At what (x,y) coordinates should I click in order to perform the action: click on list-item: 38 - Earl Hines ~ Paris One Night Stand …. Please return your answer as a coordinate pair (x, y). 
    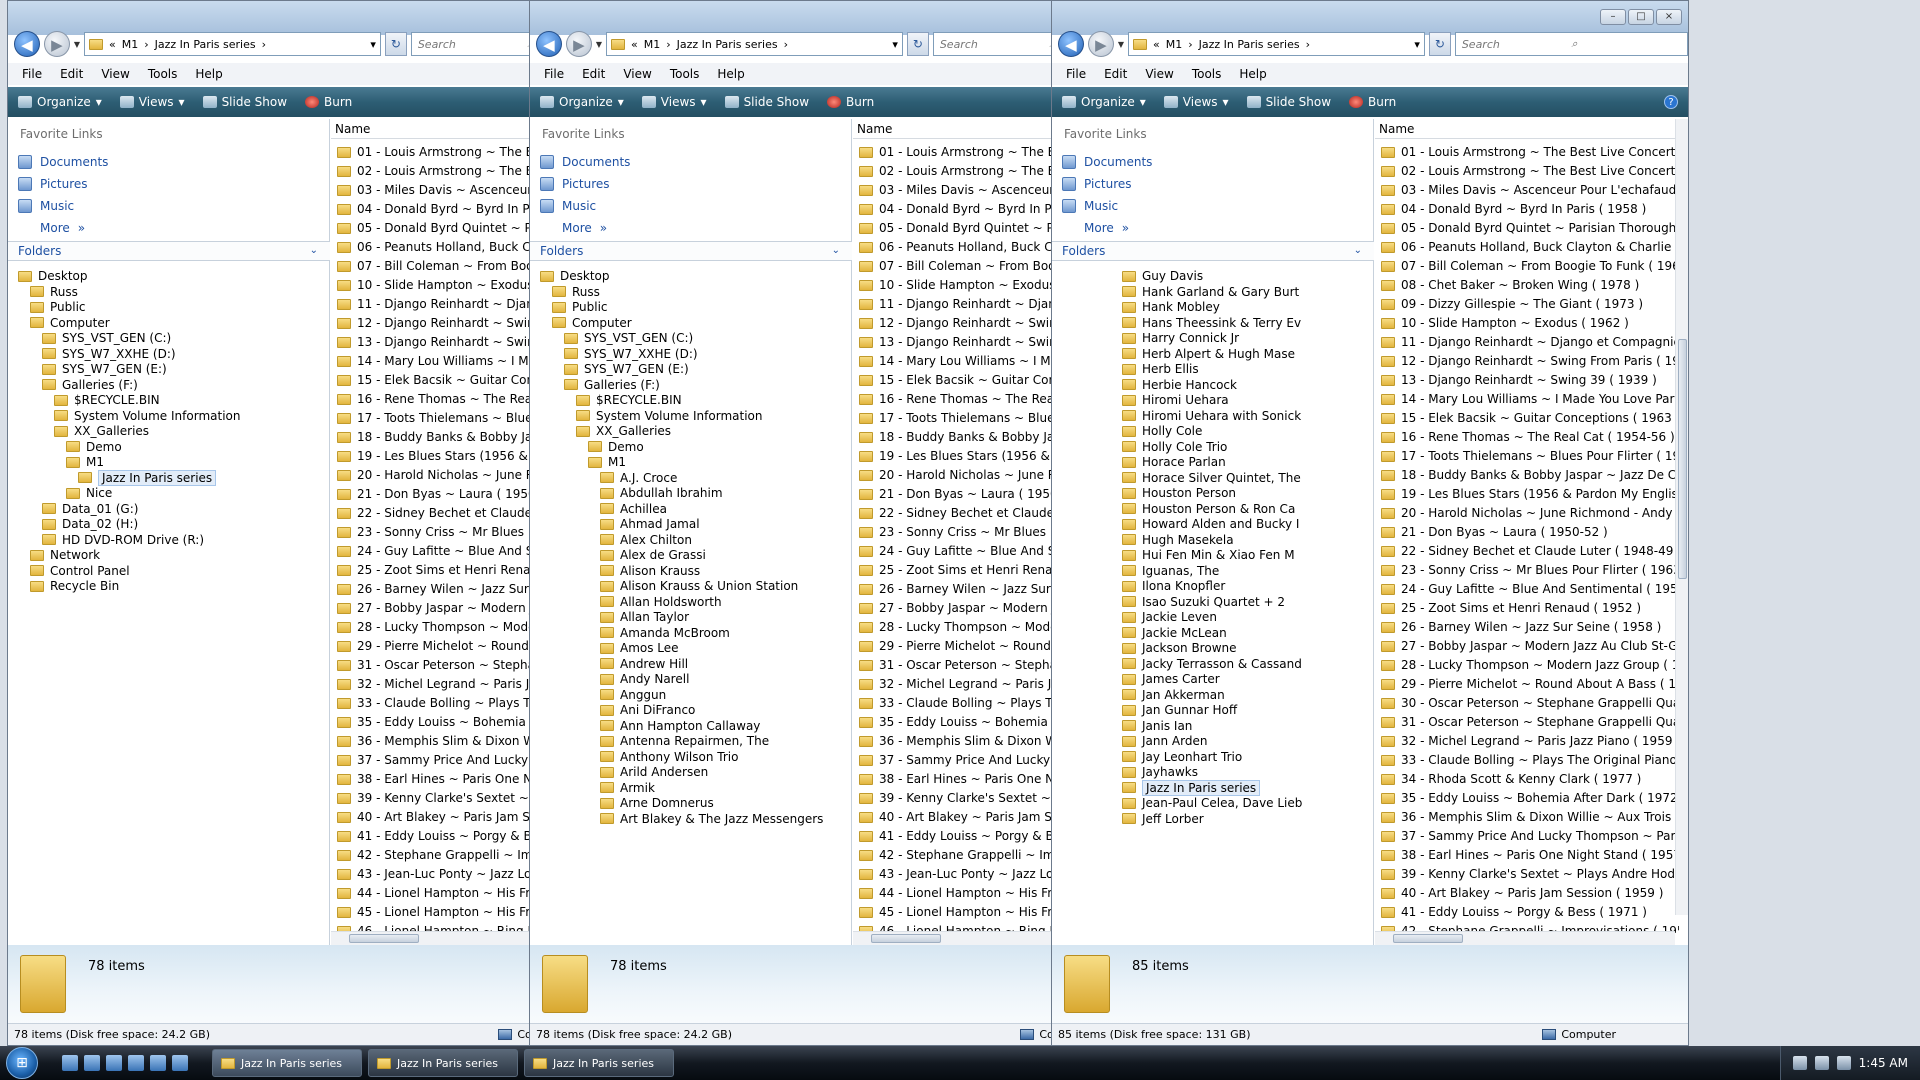
    Looking at the image, I should click on (1530, 855).